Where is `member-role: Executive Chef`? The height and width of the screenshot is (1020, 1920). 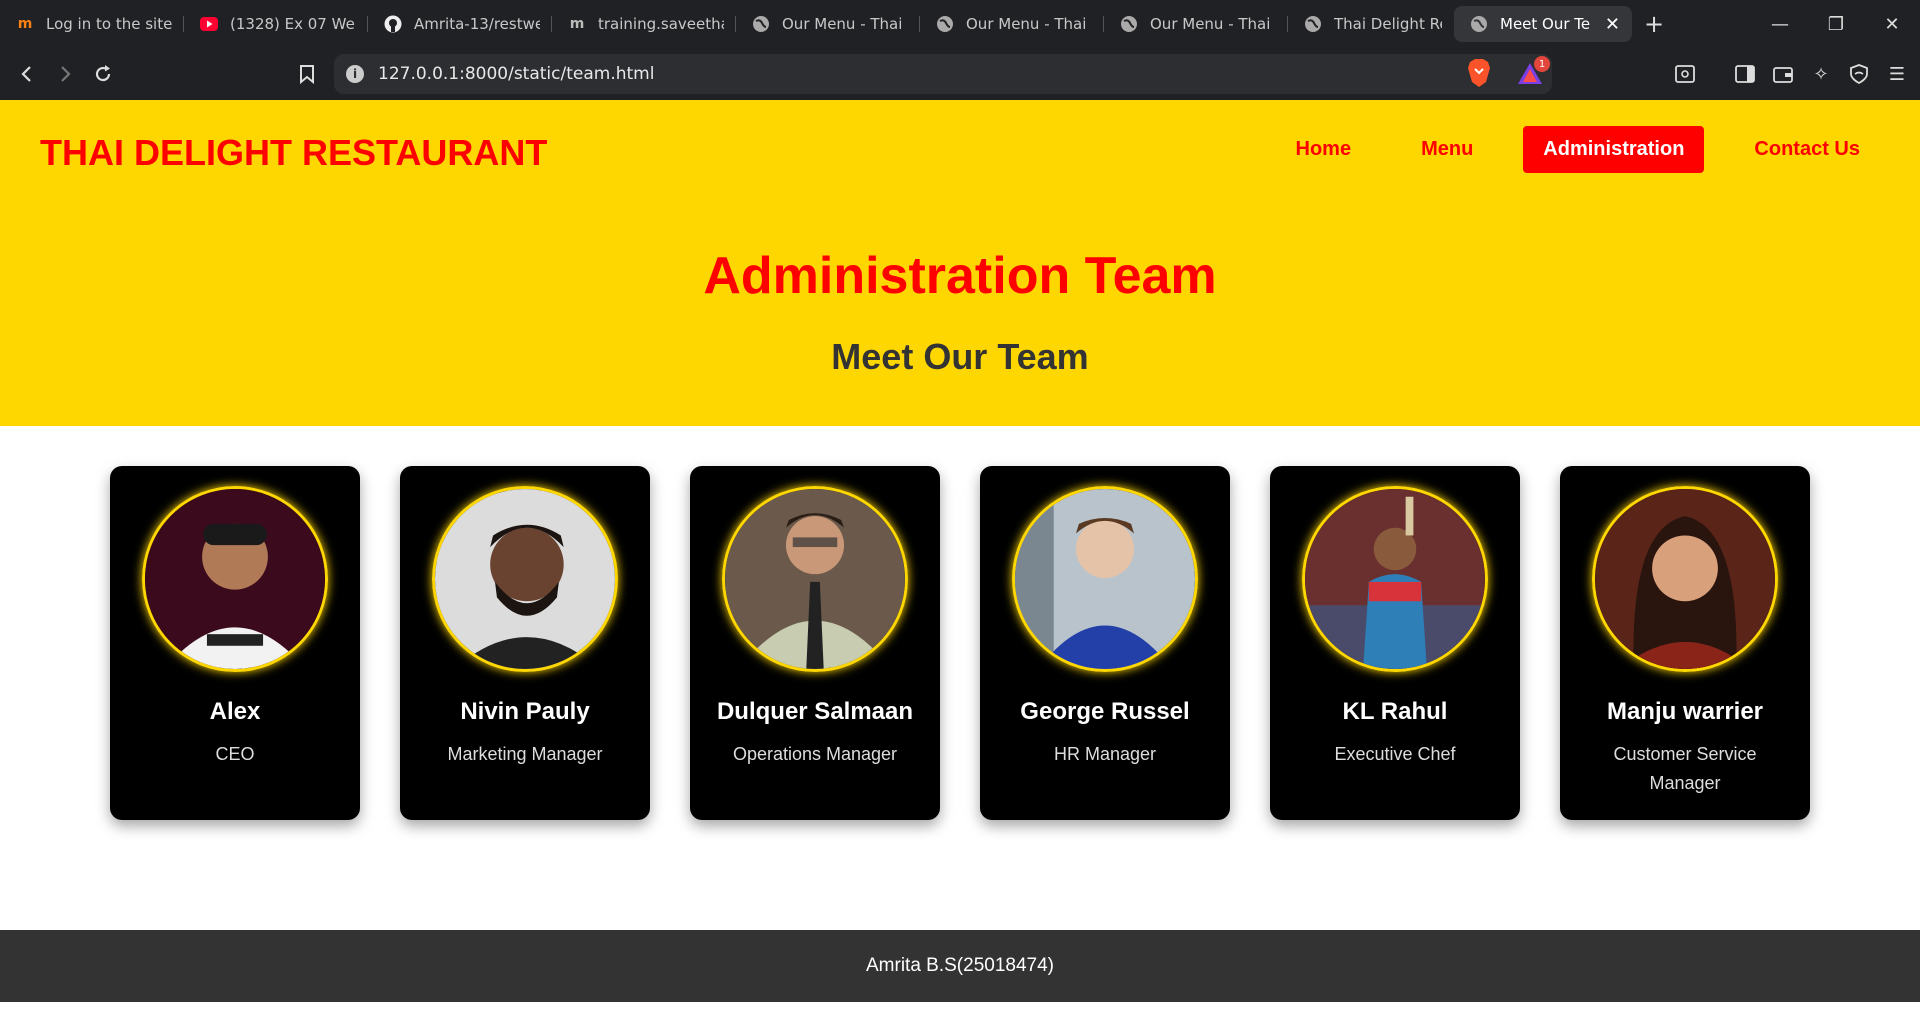
member-role: Executive Chef is located at coordinates (1395, 754).